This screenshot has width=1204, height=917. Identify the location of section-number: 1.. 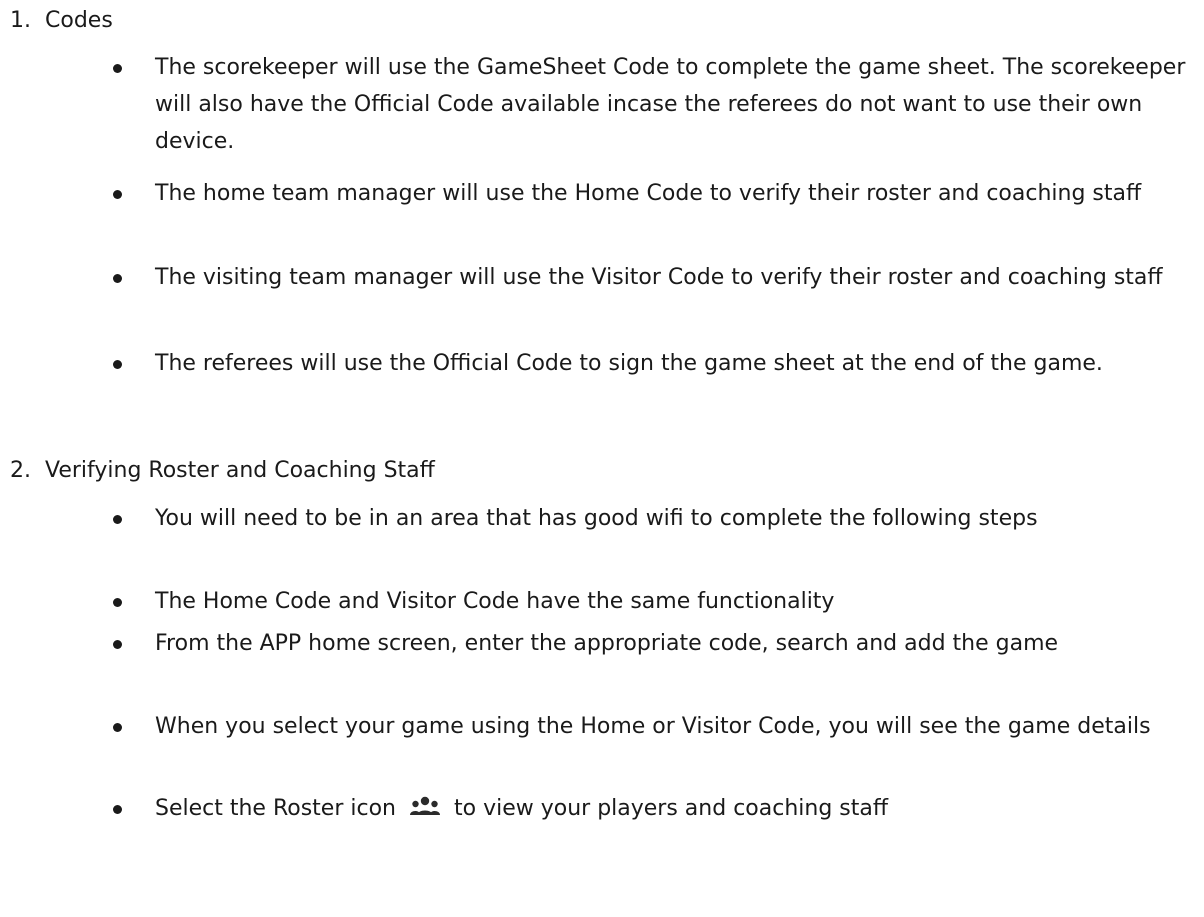
(20, 20).